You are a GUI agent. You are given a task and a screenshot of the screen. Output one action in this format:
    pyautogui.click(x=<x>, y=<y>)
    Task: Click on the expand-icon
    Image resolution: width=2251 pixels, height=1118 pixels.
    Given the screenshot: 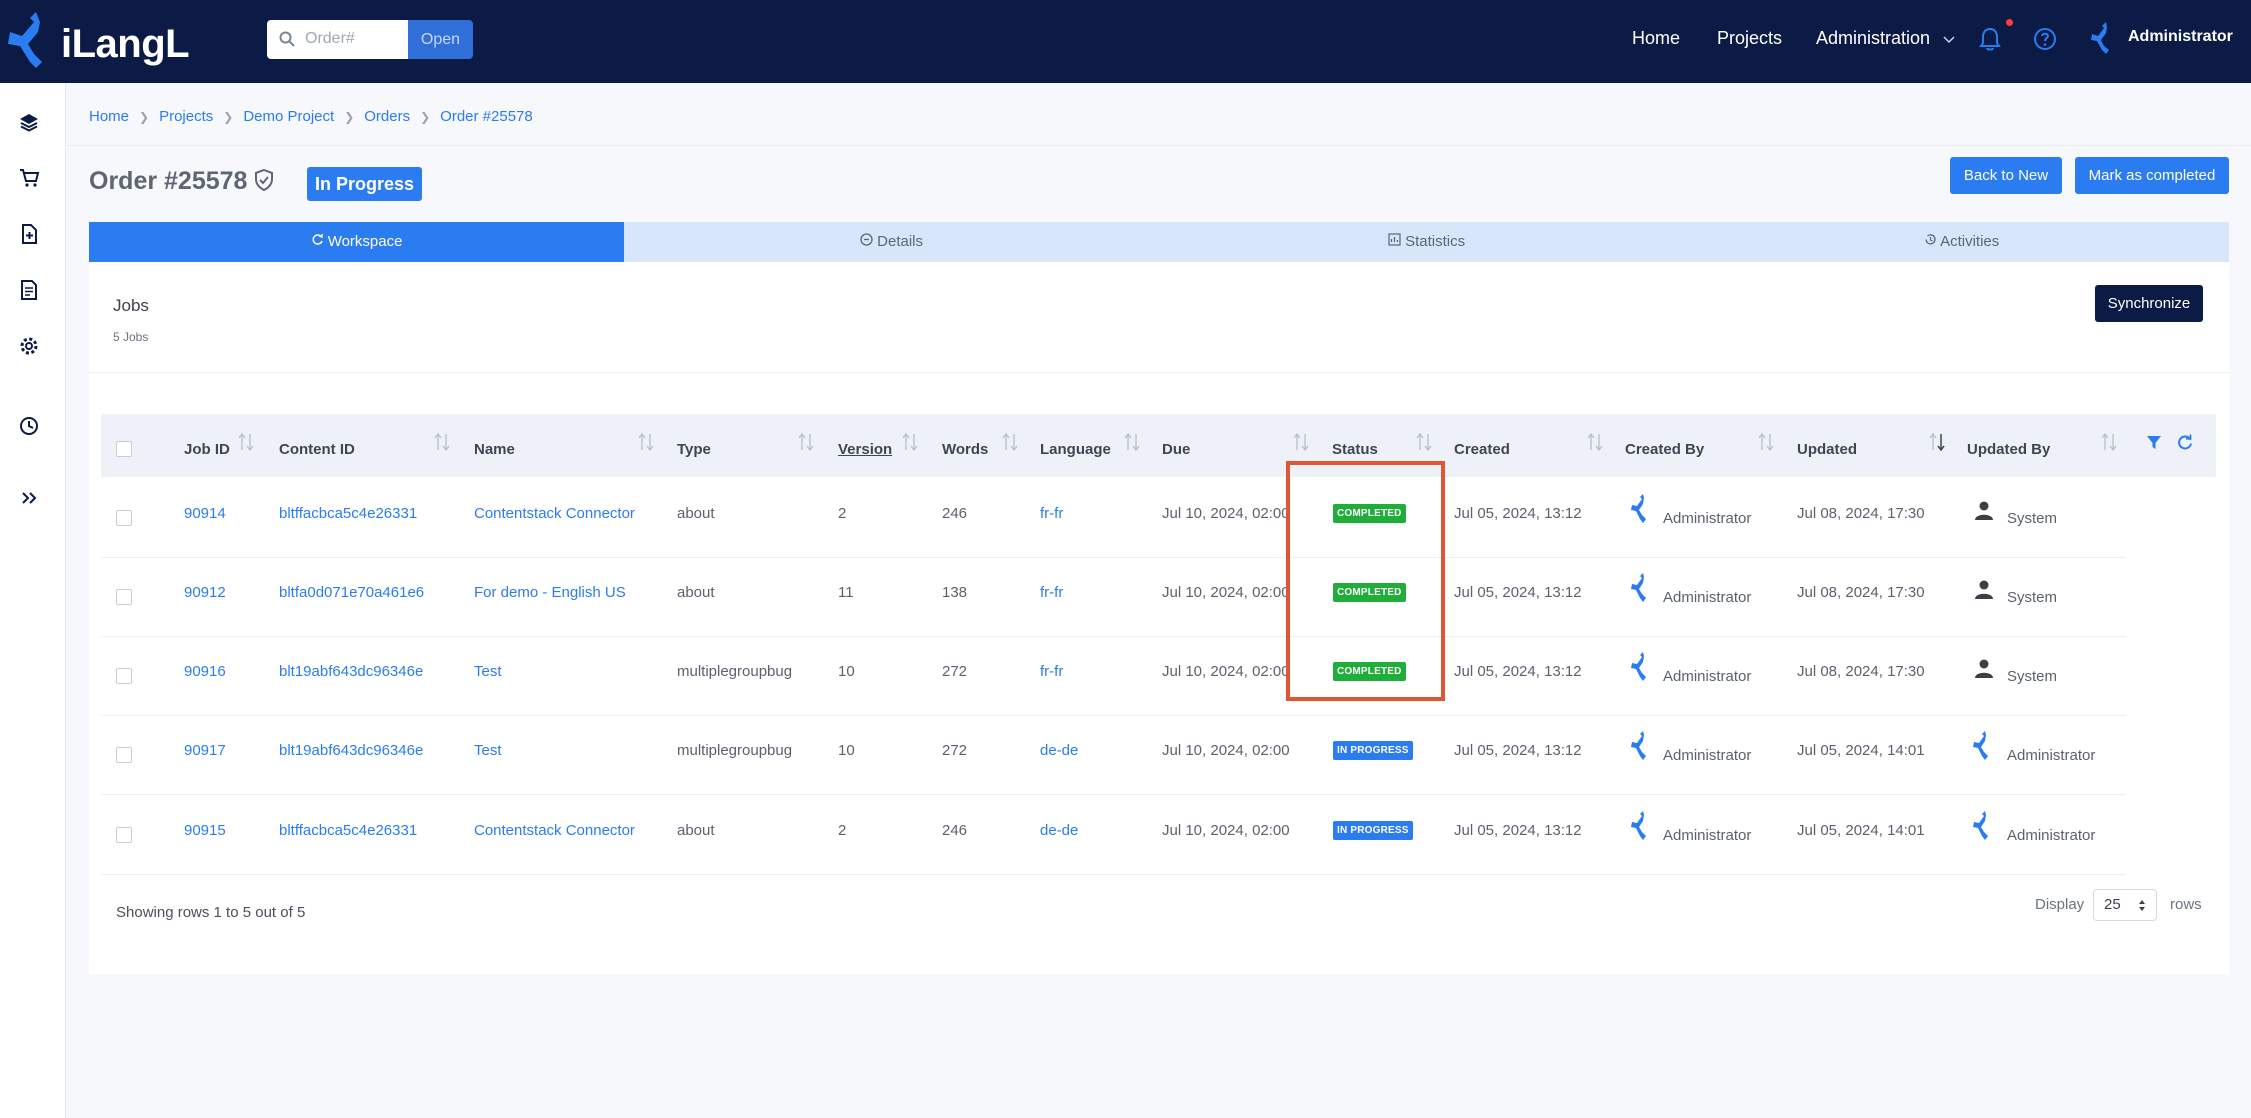 What is the action you would take?
    pyautogui.click(x=29, y=498)
    